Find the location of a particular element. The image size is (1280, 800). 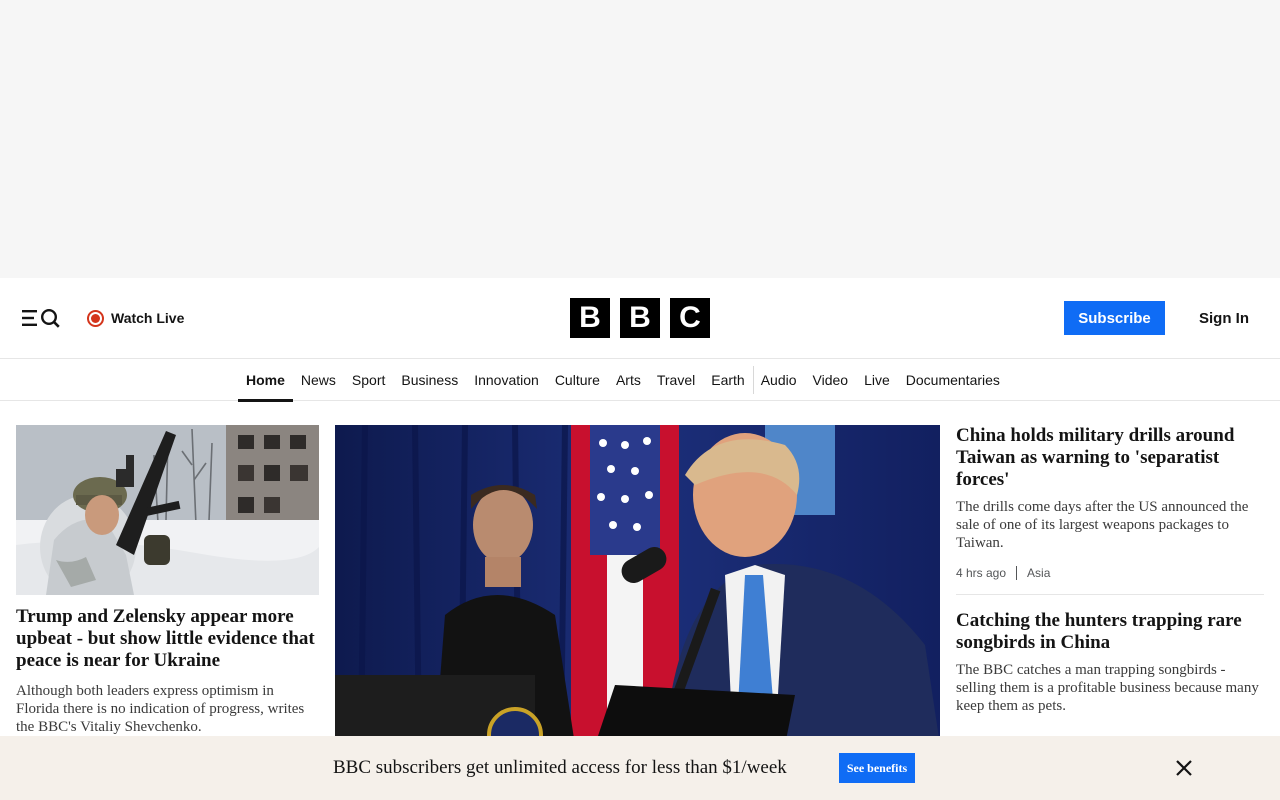

menu-search-icon is located at coordinates (41, 318).